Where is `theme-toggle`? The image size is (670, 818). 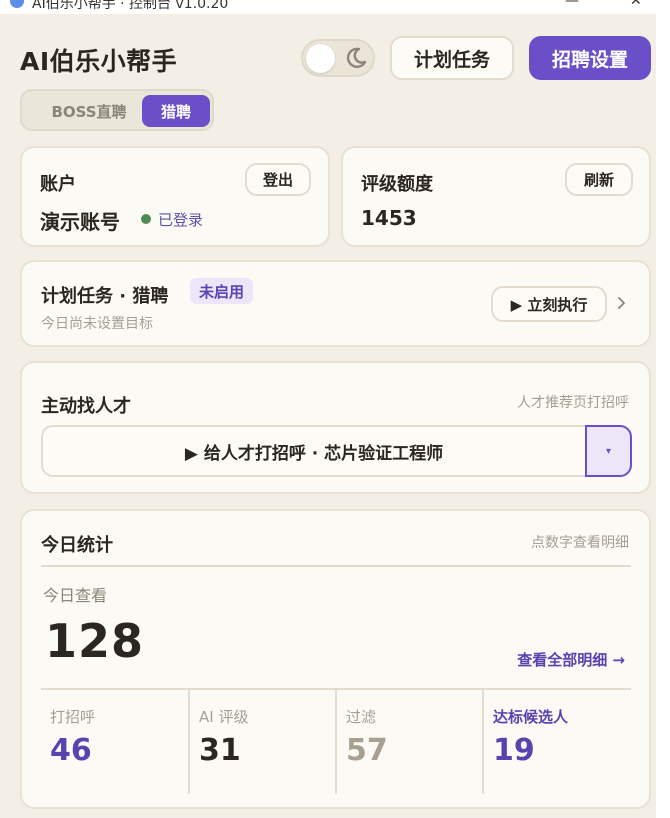 theme-toggle is located at coordinates (338, 58).